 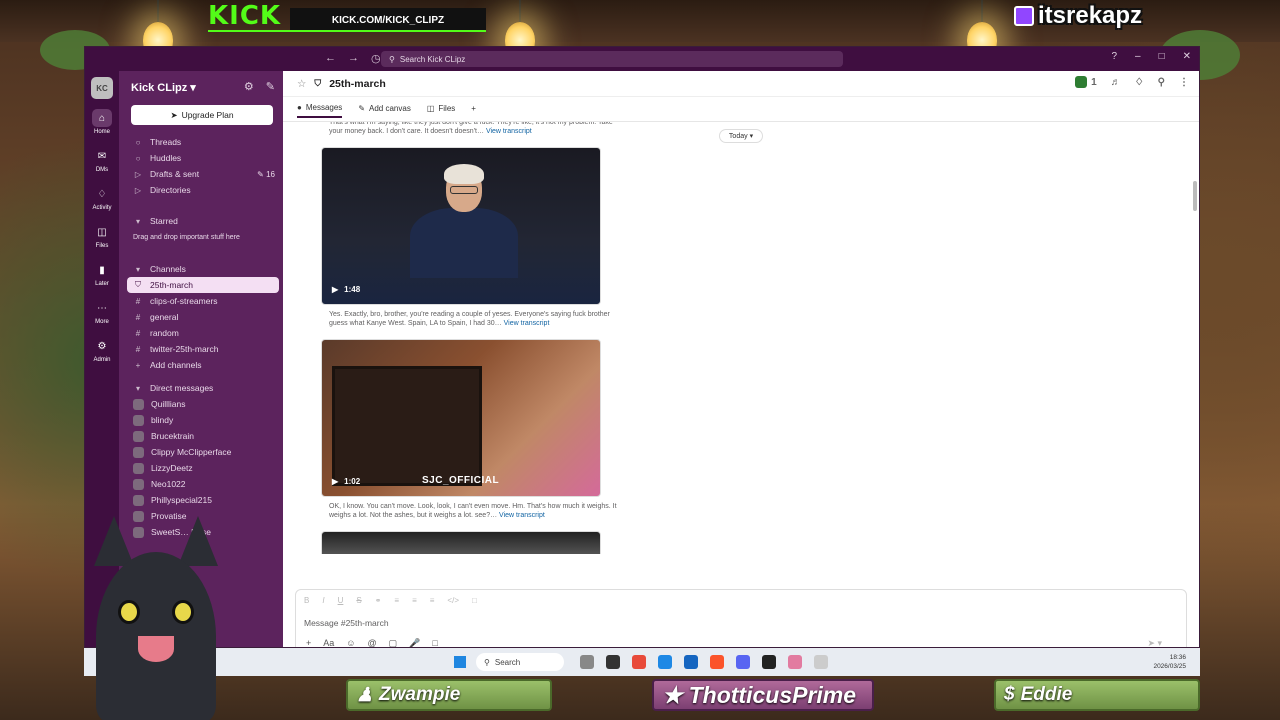 What do you see at coordinates (460, 662) in the screenshot?
I see `windows-start-icon` at bounding box center [460, 662].